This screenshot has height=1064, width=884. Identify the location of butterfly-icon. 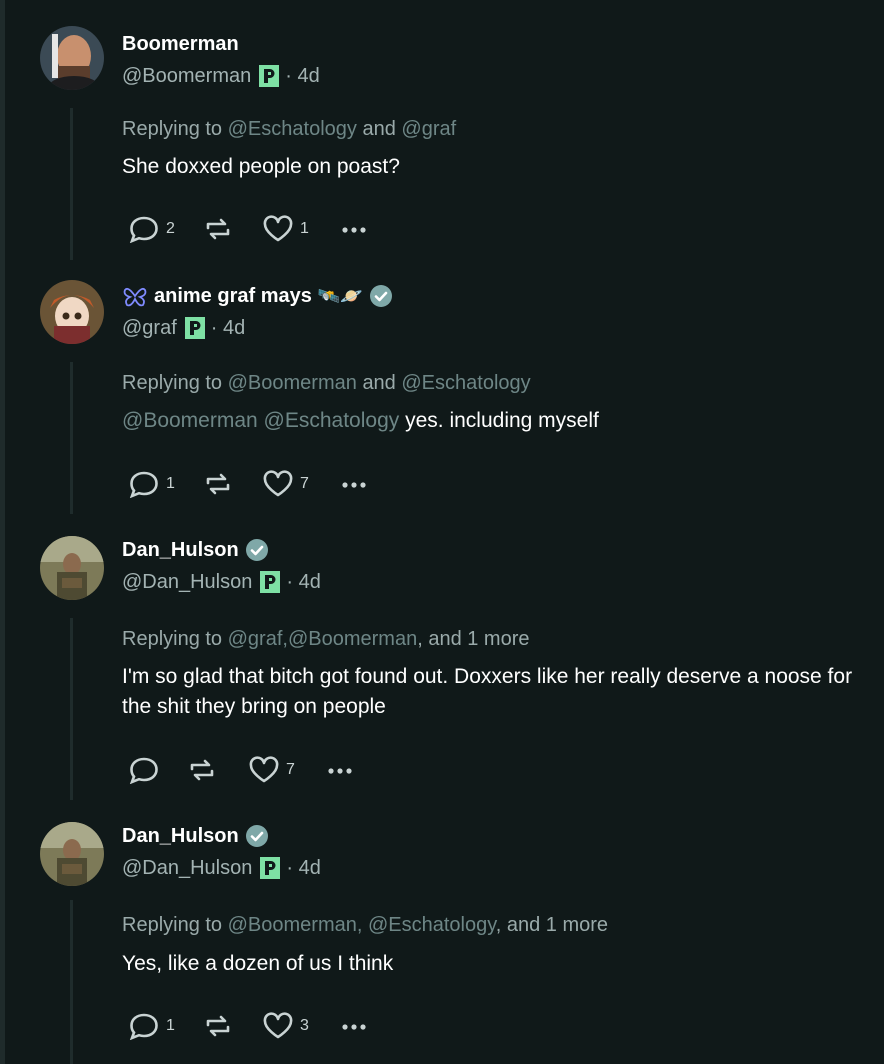
(135, 297).